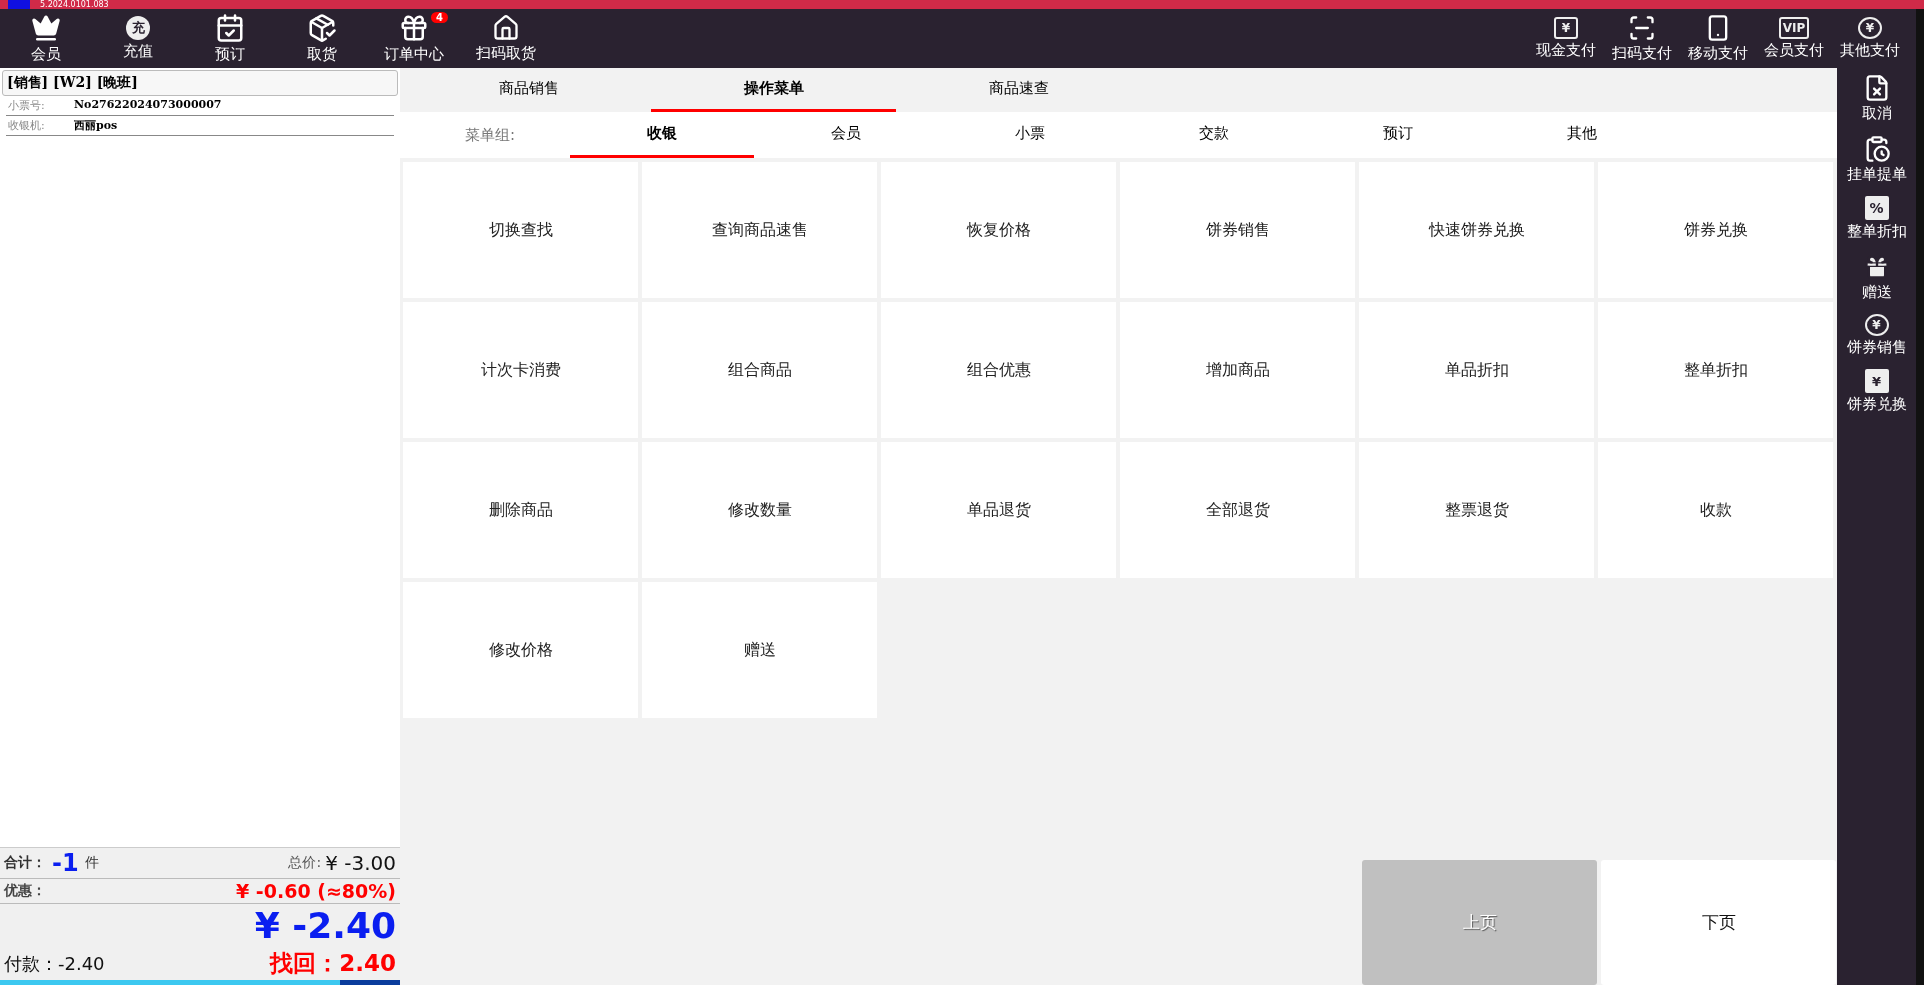 This screenshot has height=985, width=1924. I want to click on page-button: 下页, so click(1718, 922).